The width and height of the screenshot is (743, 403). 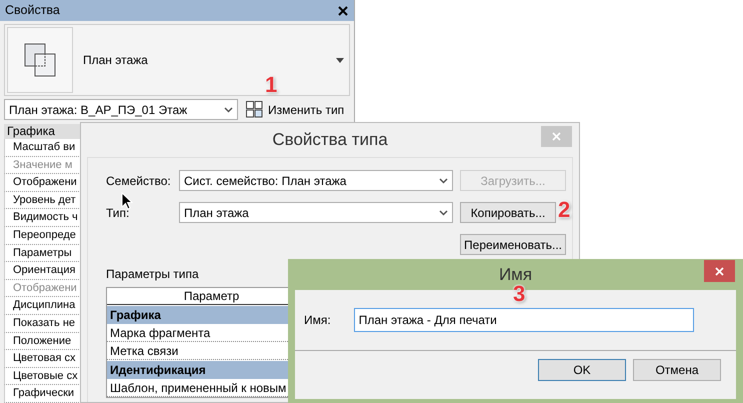 What do you see at coordinates (564, 210) in the screenshot?
I see `step-number: 2` at bounding box center [564, 210].